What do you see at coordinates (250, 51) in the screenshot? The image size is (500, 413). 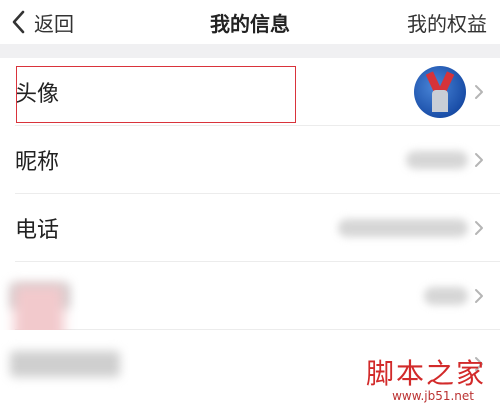 I see `section-gap` at bounding box center [250, 51].